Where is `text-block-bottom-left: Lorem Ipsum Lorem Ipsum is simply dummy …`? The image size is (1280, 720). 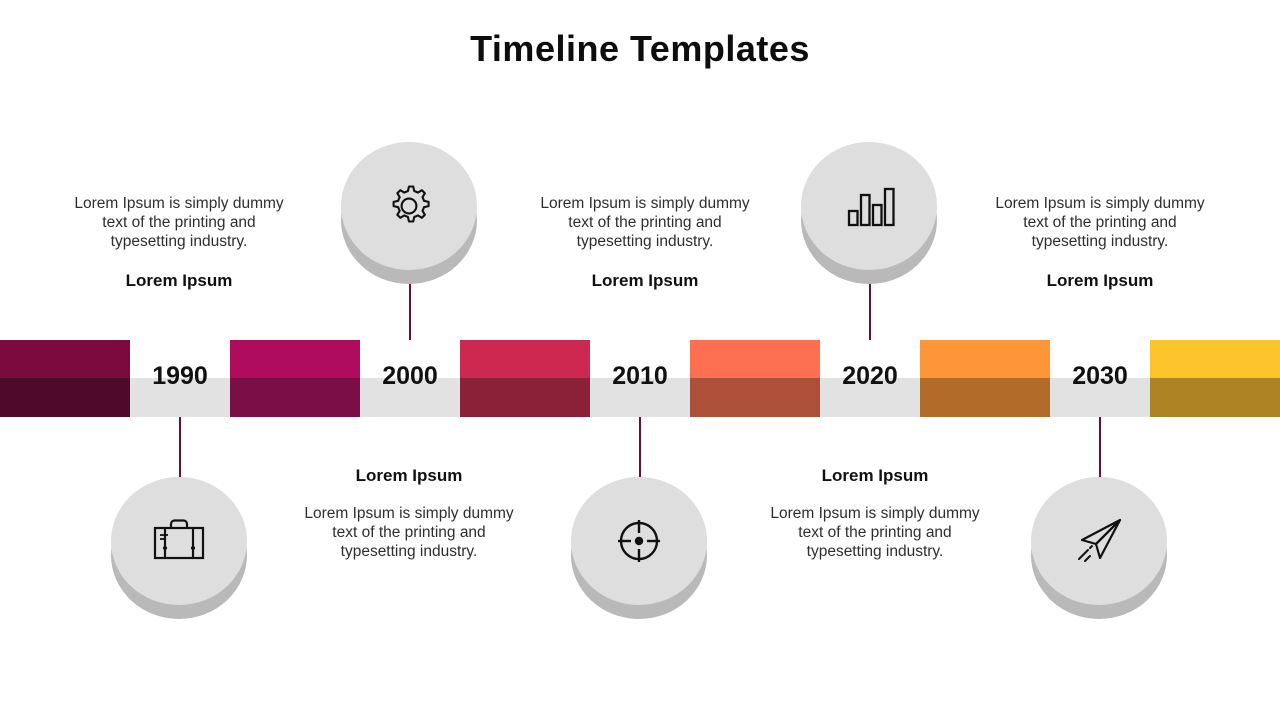 text-block-bottom-left: Lorem Ipsum Lorem Ipsum is simply dummy … is located at coordinates (409, 513).